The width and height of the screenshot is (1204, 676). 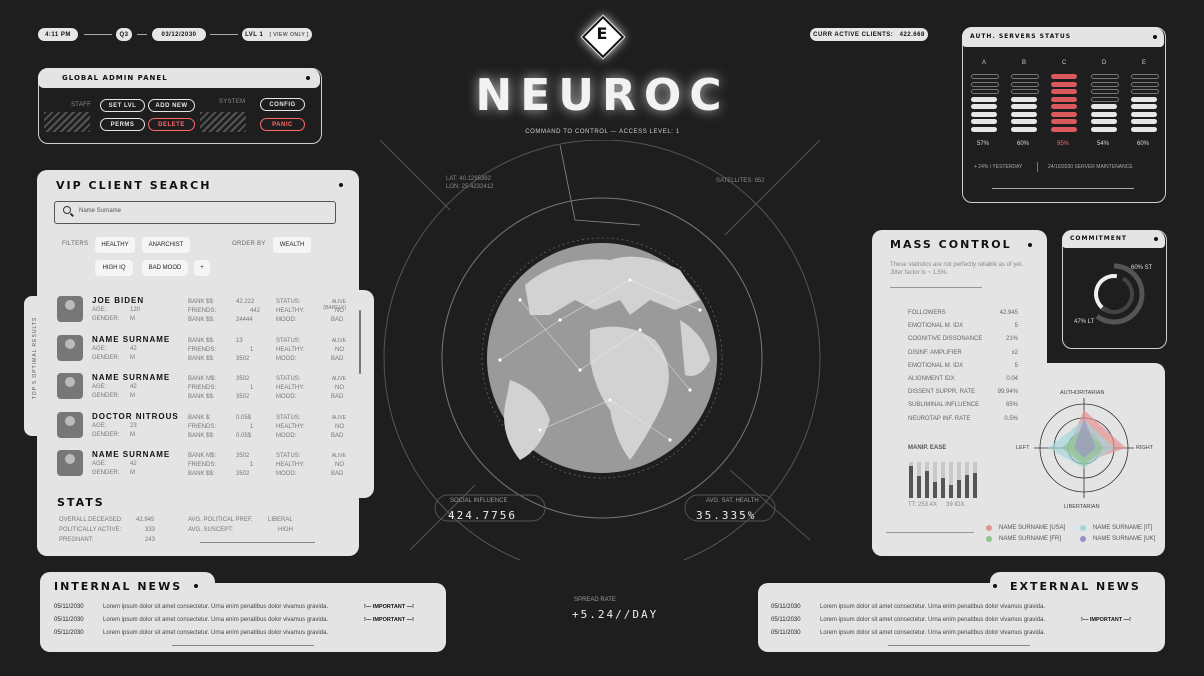 What do you see at coordinates (740, 181) in the screenshot?
I see `satellites-text: SATELLITES: 852` at bounding box center [740, 181].